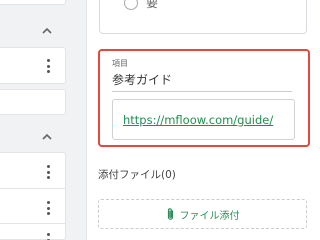 The image size is (320, 240). What do you see at coordinates (170, 214) in the screenshot?
I see `paperclip-icon` at bounding box center [170, 214].